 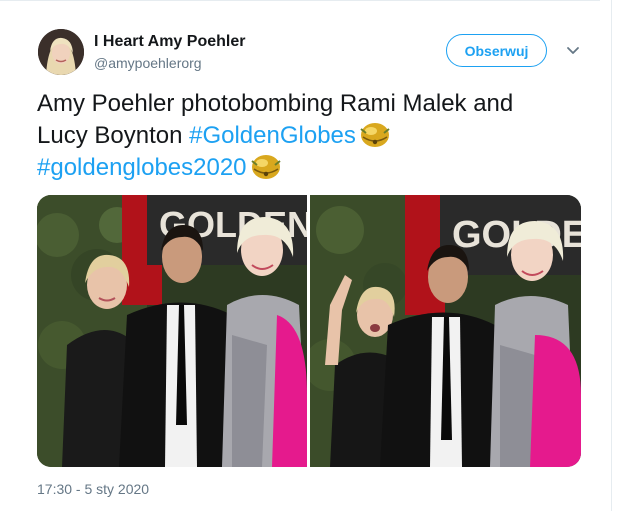 What do you see at coordinates (611, 255) in the screenshot?
I see `right-divider` at bounding box center [611, 255].